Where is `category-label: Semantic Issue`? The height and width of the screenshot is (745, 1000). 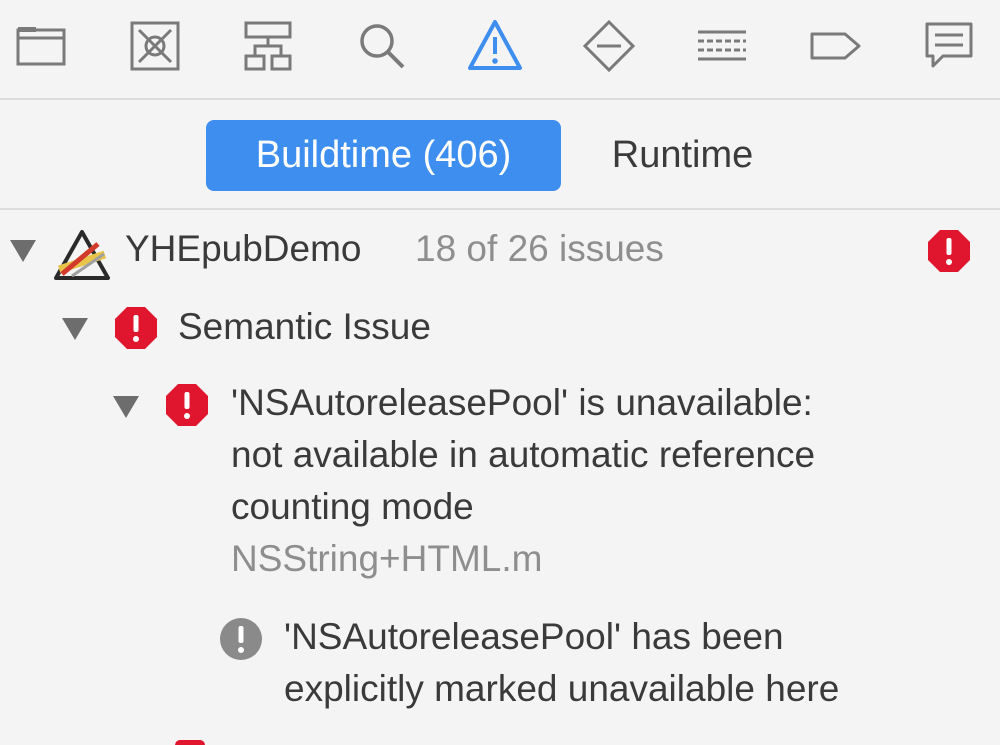 category-label: Semantic Issue is located at coordinates (304, 326).